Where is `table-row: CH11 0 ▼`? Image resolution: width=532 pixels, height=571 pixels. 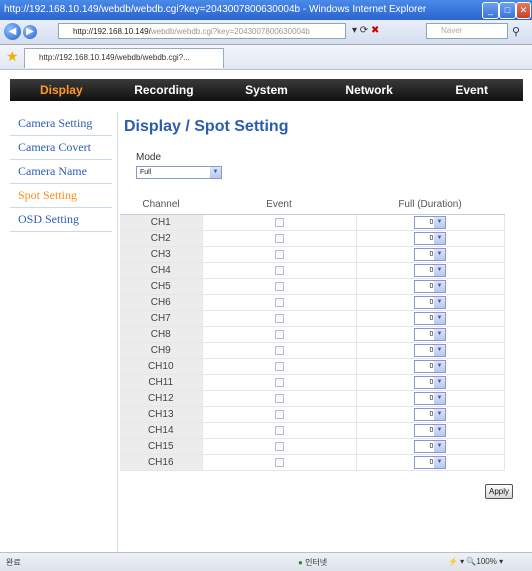 table-row: CH11 0 ▼ is located at coordinates (312, 382).